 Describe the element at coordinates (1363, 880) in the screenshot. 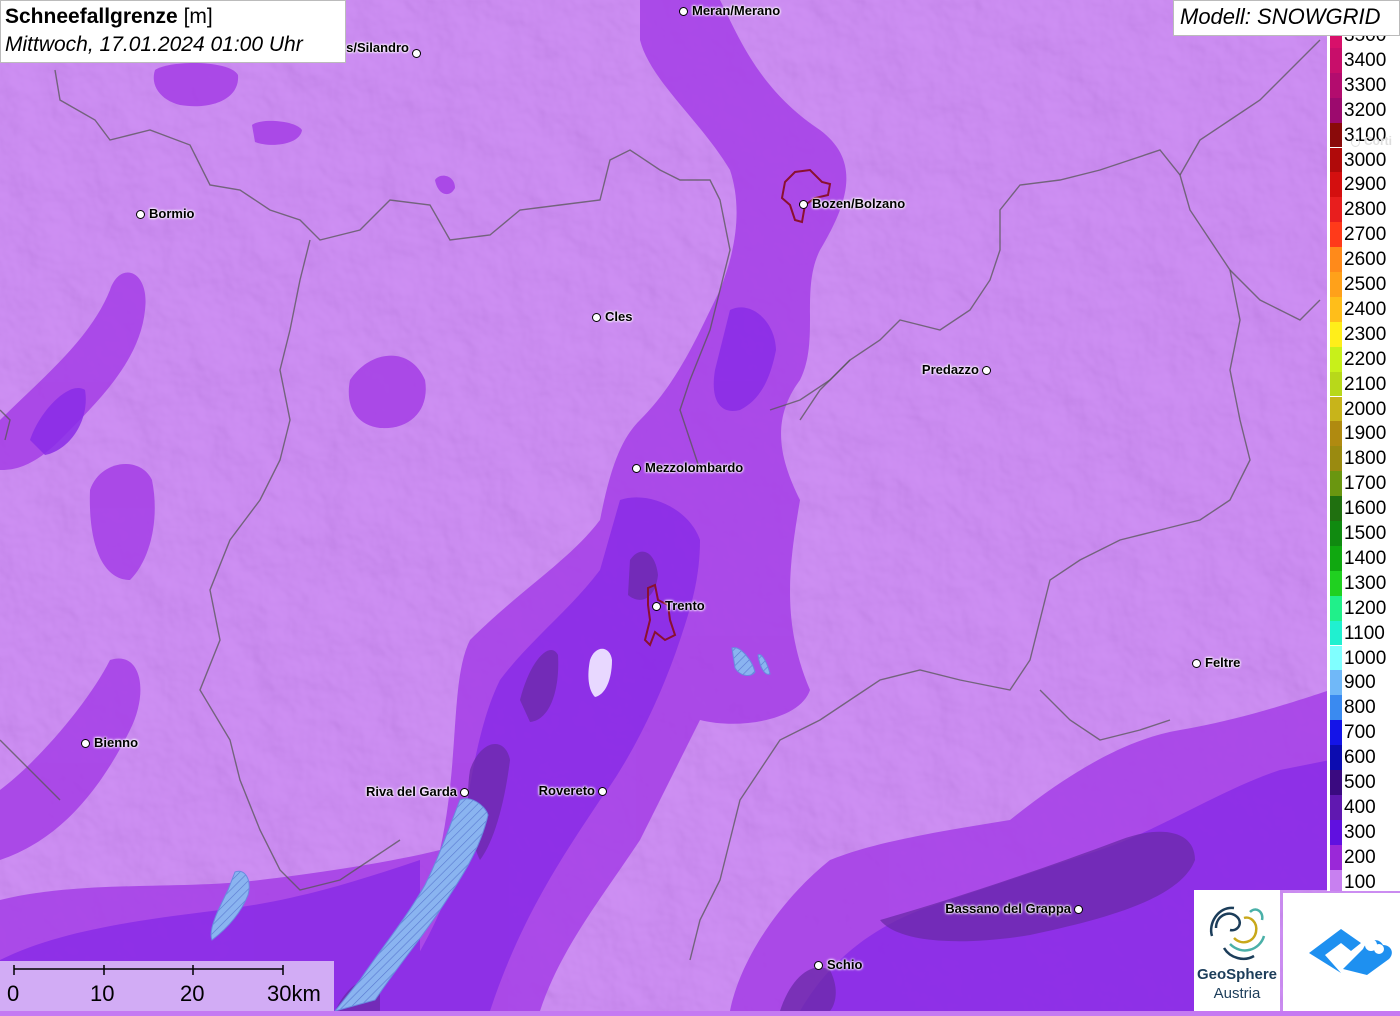

I see `legend-item: 100` at that location.